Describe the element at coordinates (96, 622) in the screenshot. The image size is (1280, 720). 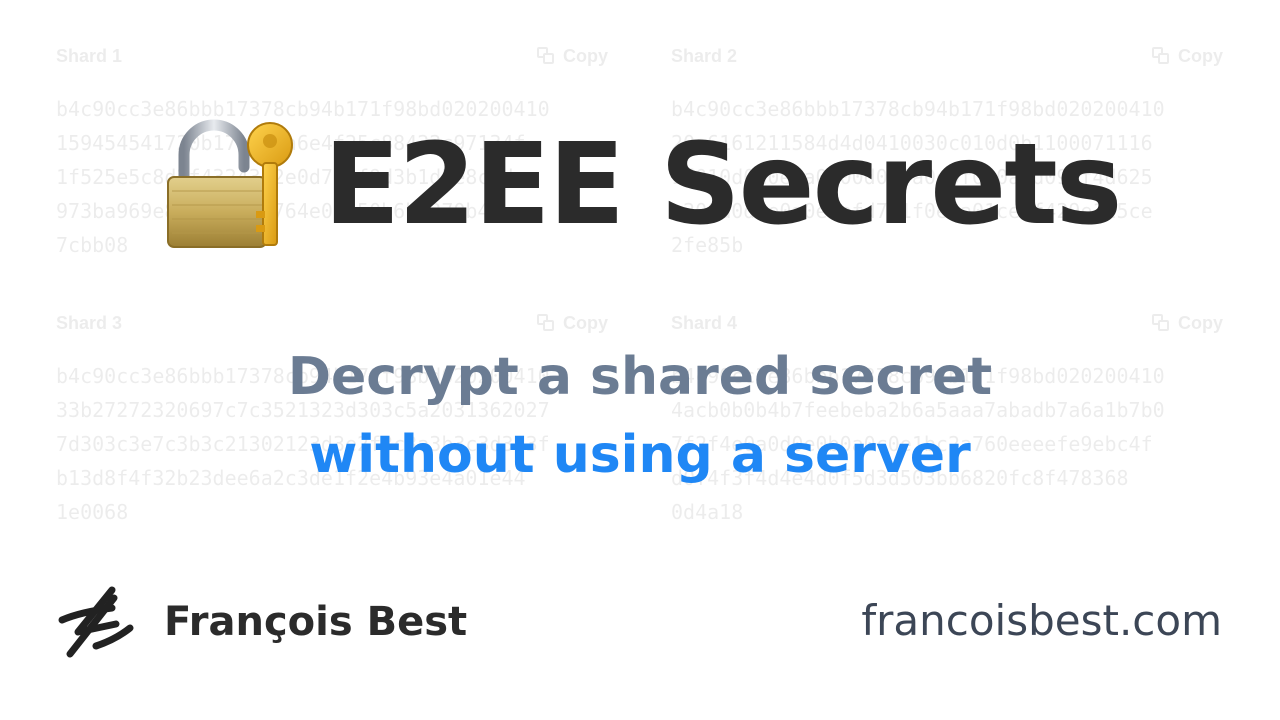
I see `signature-logo-icon` at that location.